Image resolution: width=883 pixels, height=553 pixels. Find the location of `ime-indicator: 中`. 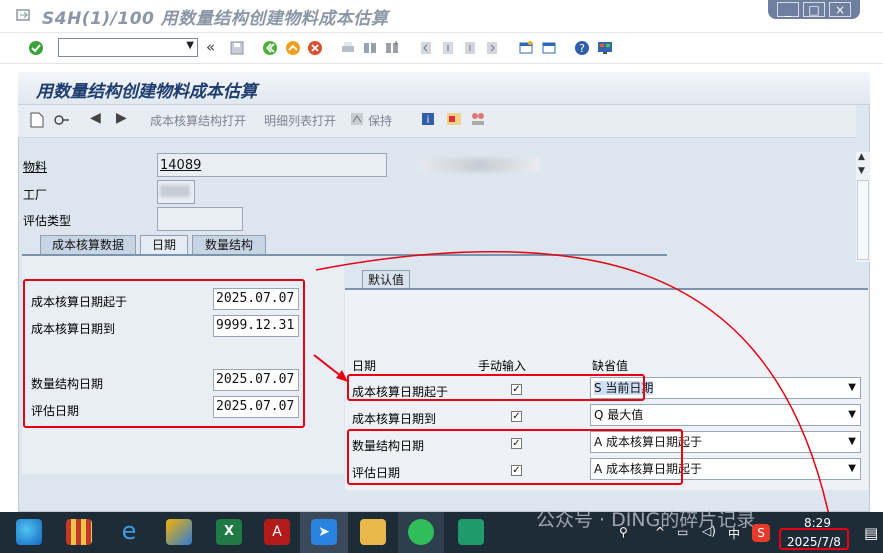

ime-indicator: 中 is located at coordinates (734, 533).